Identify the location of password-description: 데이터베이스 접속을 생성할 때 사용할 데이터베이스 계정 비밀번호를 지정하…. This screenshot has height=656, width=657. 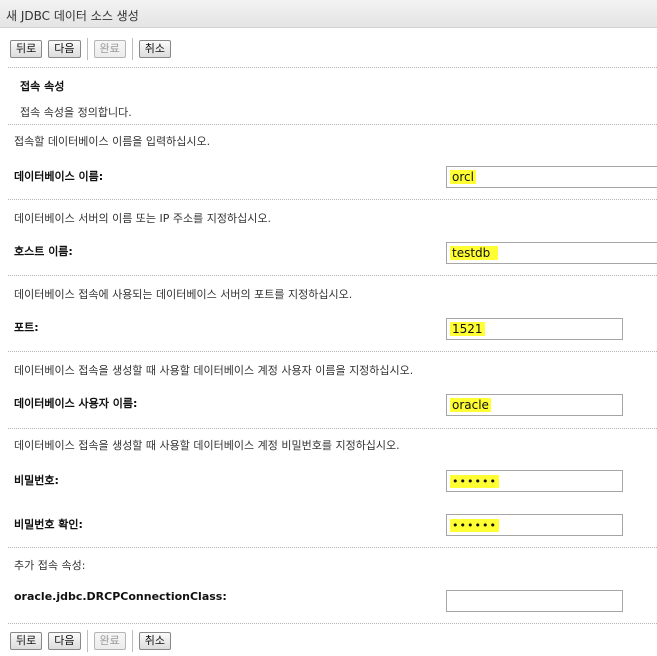
(207, 445).